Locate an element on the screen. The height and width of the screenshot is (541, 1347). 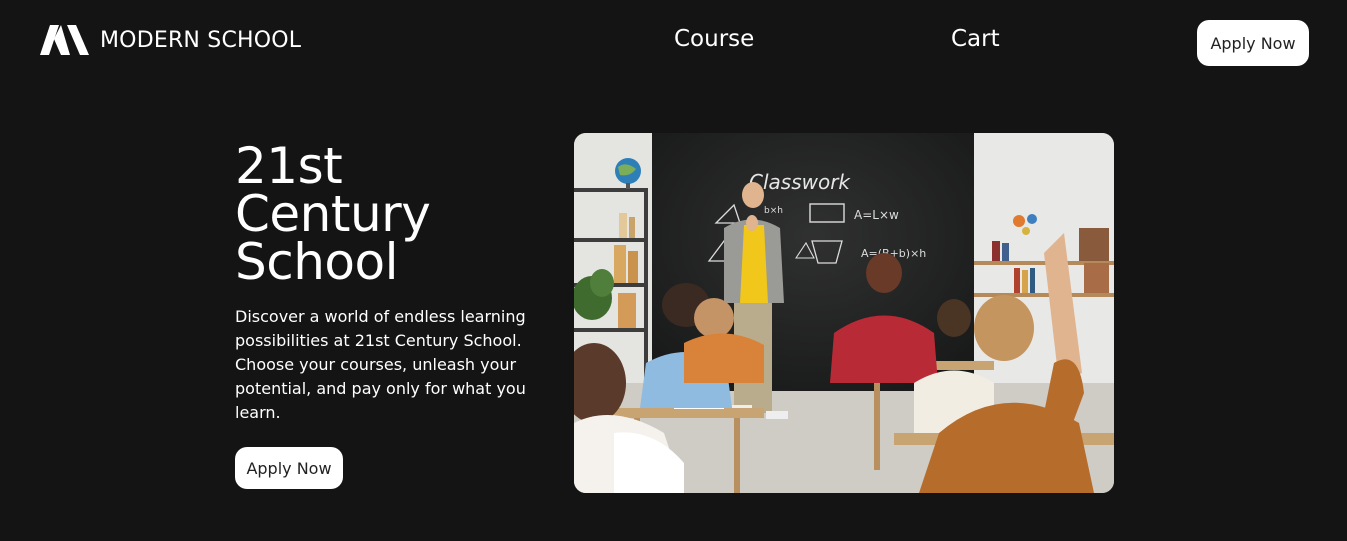
chalkboard-formula-area: A=L×w is located at coordinates (876, 215).